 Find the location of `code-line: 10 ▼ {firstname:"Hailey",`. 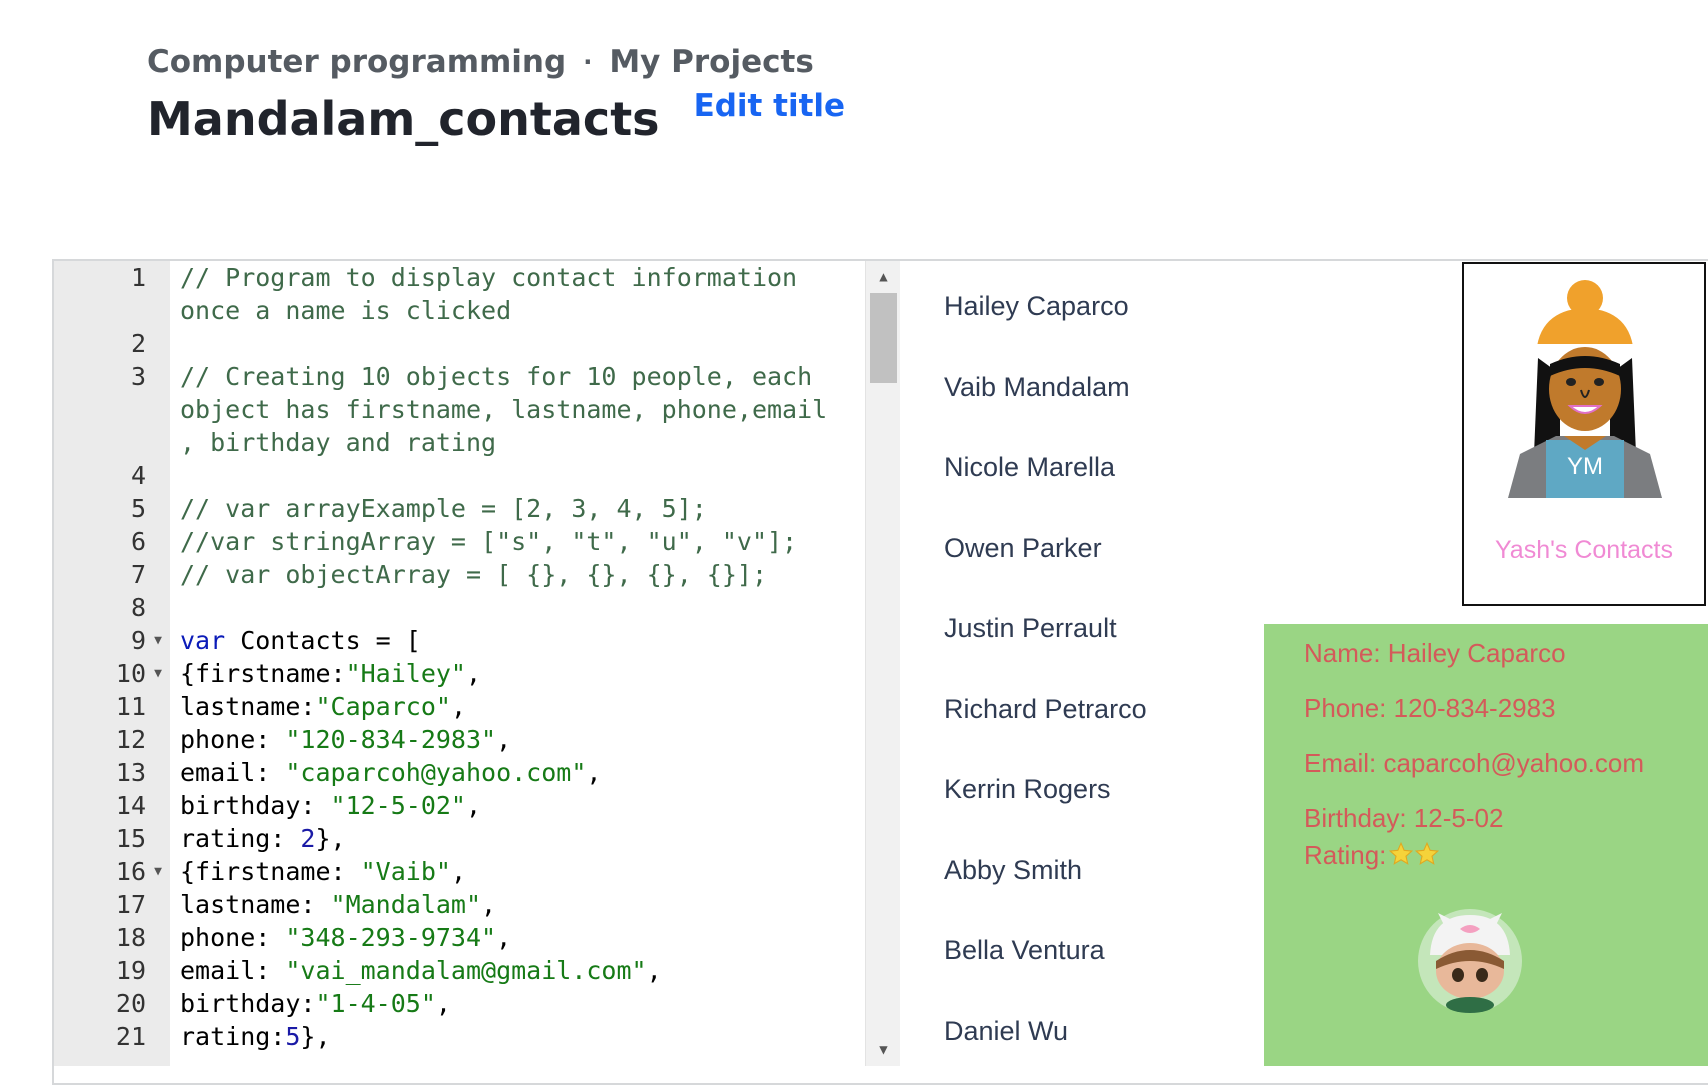

code-line: 10 ▼ {firstname:"Hailey", is located at coordinates (477, 673).